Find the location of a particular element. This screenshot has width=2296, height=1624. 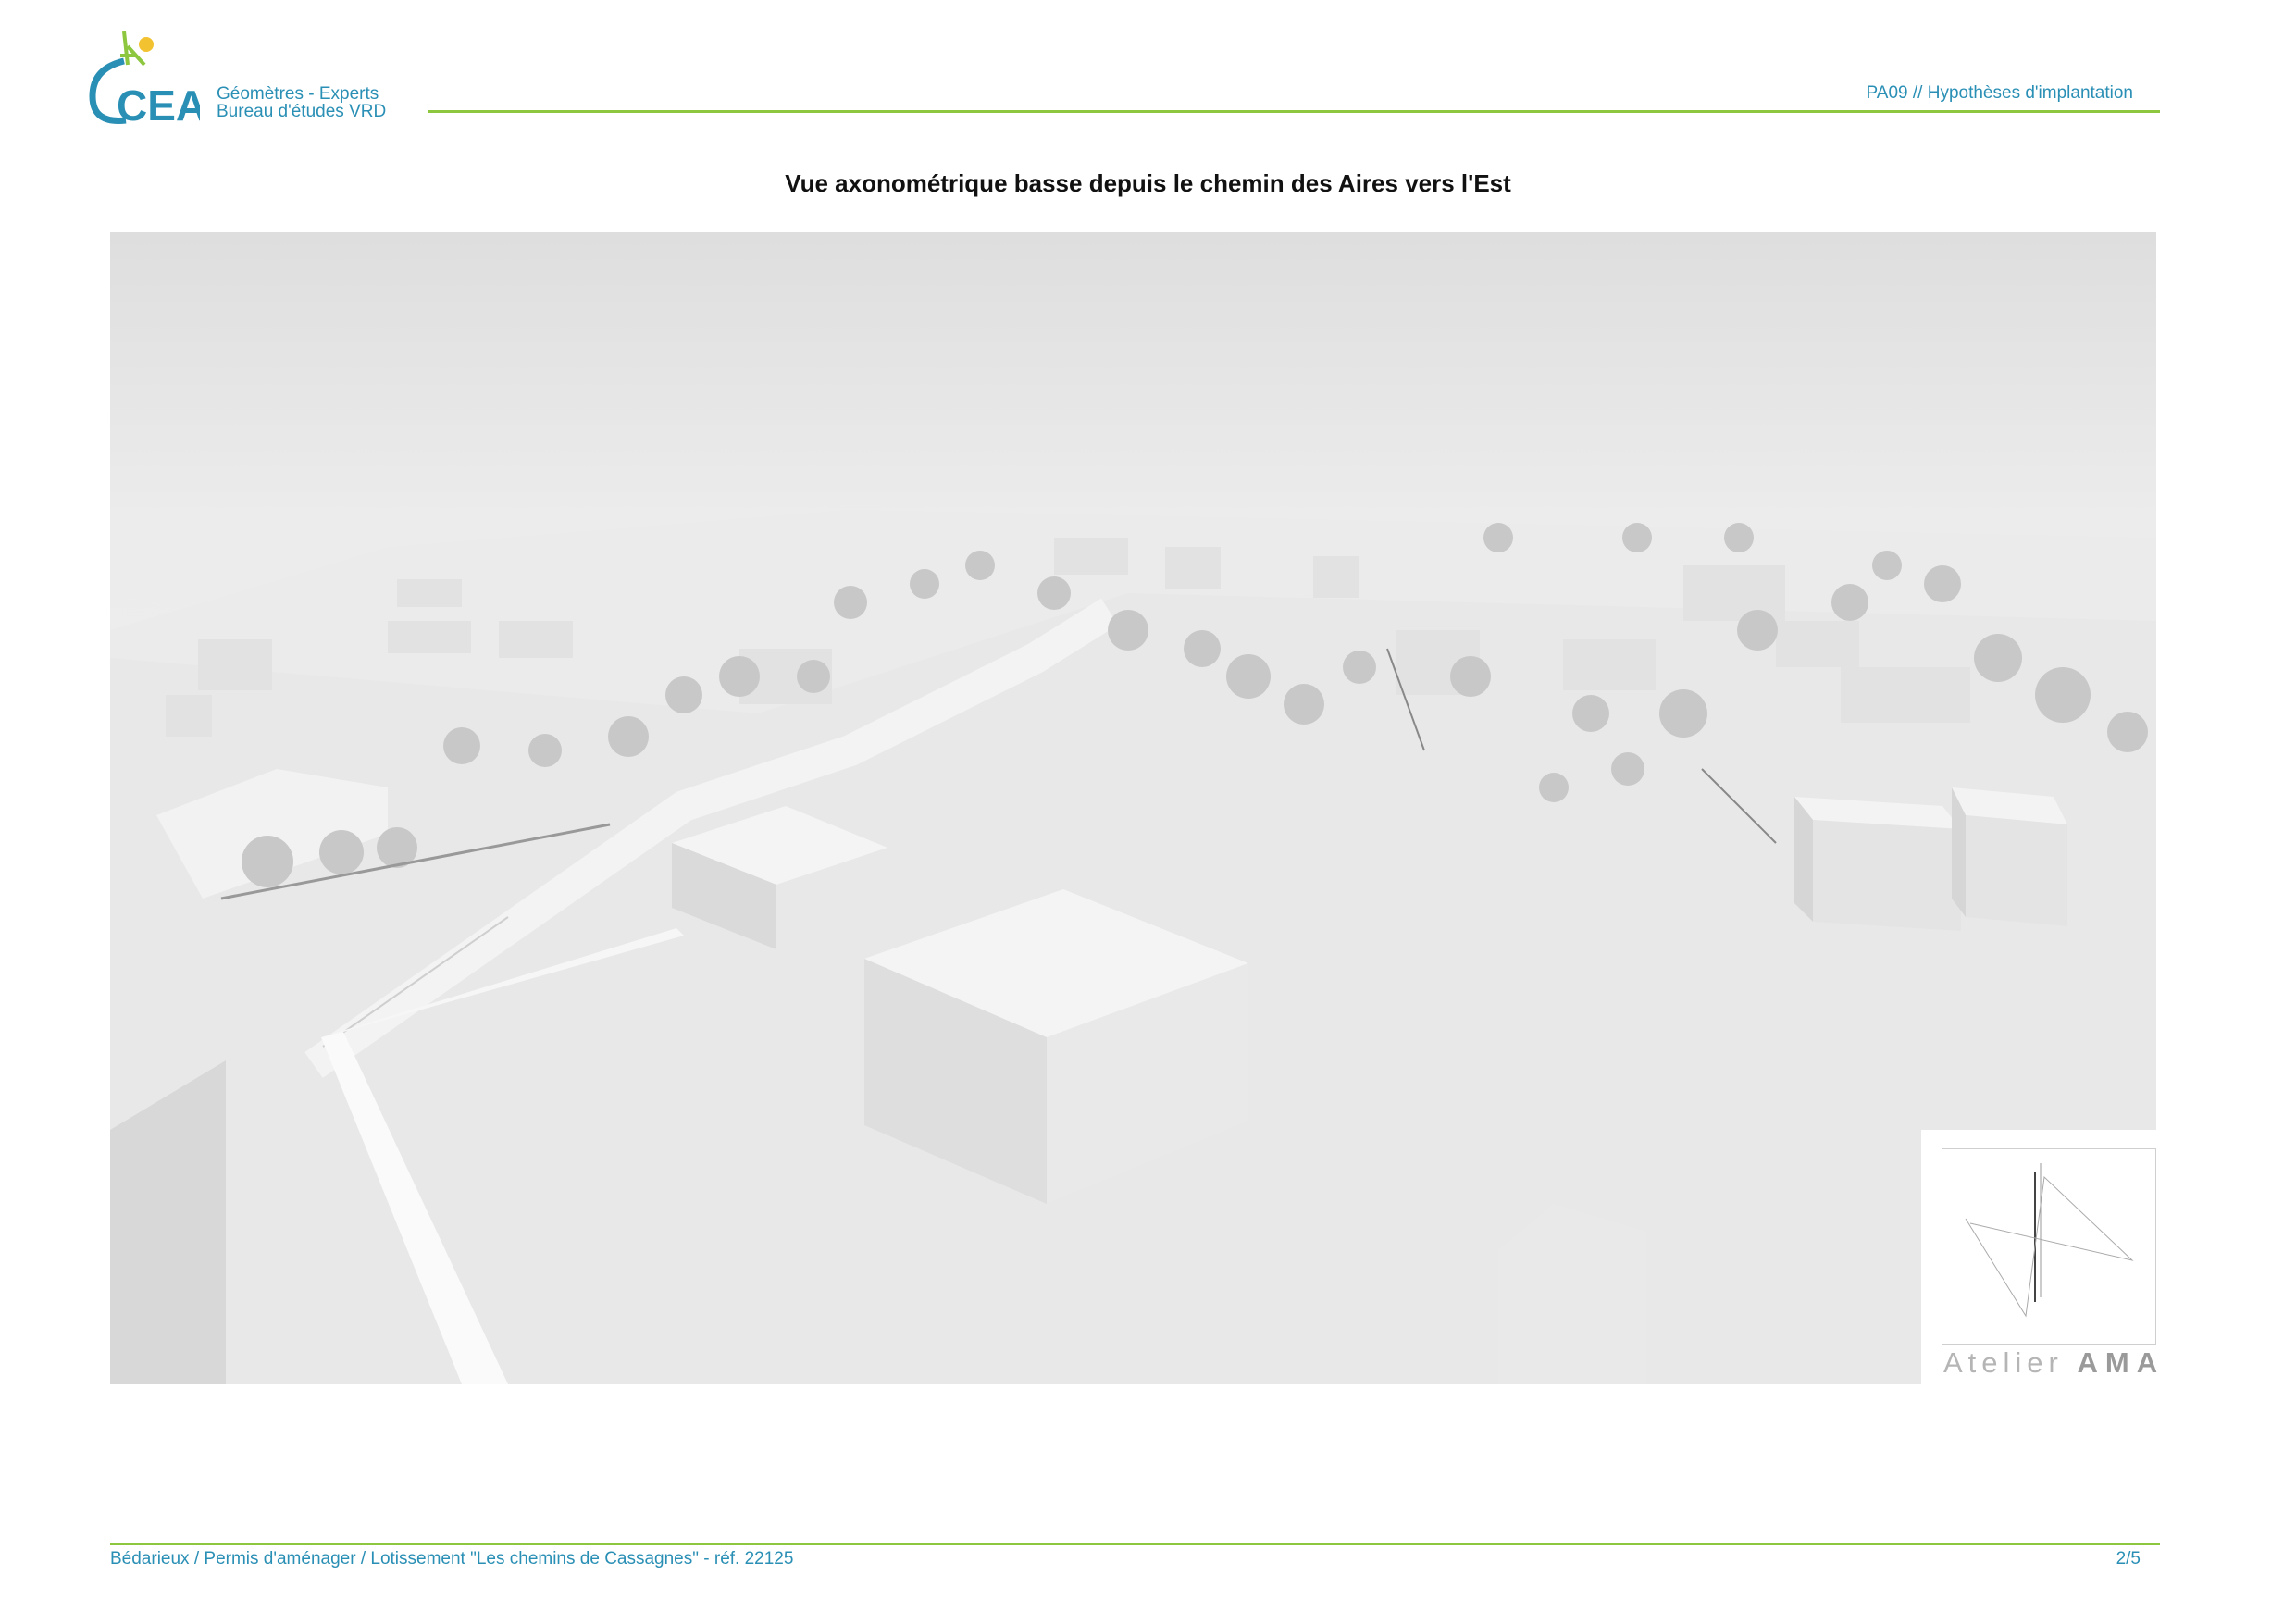

architect-stamp: Atelier AMA is located at coordinates (2039, 1257).